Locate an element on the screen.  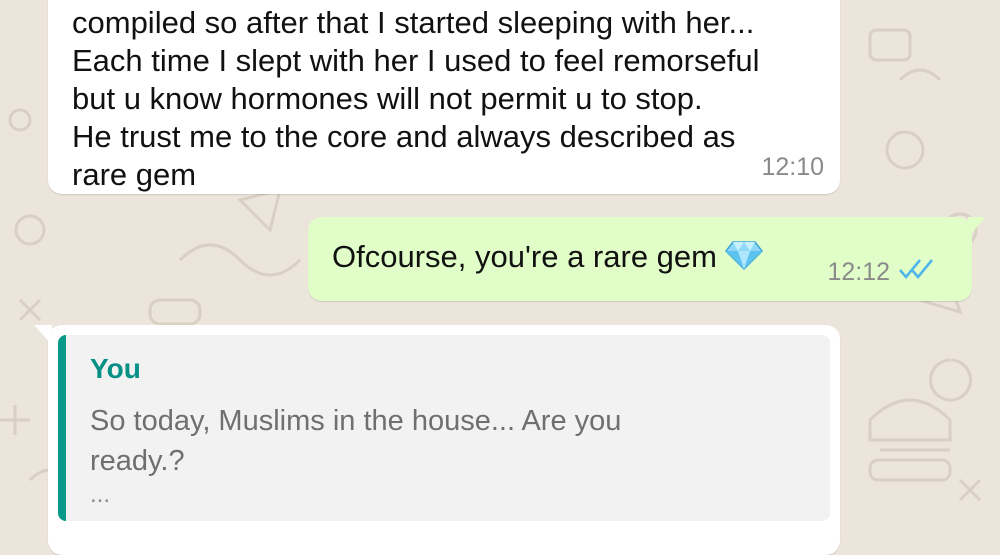
message-timestamp: 12:10 is located at coordinates (792, 167).